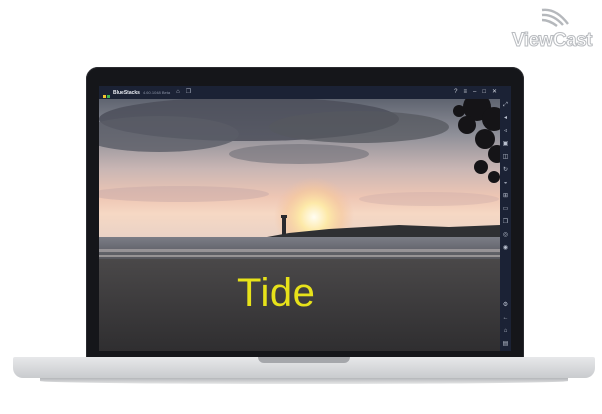 This screenshot has width=602, height=414. I want to click on screenshot-icon: ◫, so click(505, 157).